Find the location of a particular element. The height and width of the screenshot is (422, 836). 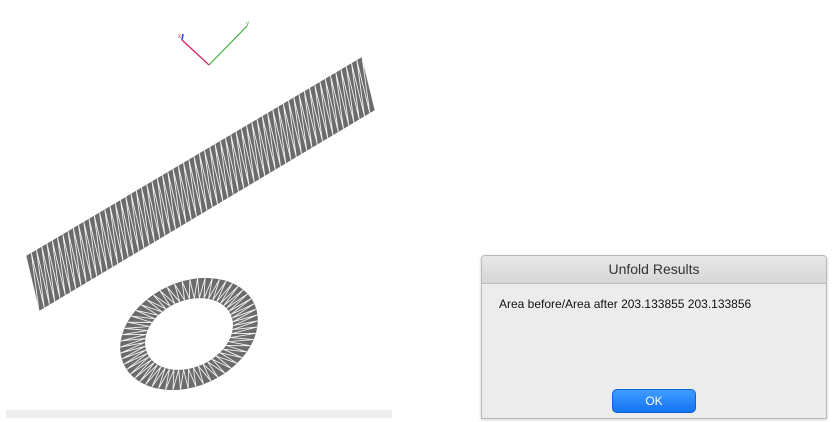

dialog-title: Unfold Results is located at coordinates (654, 270).